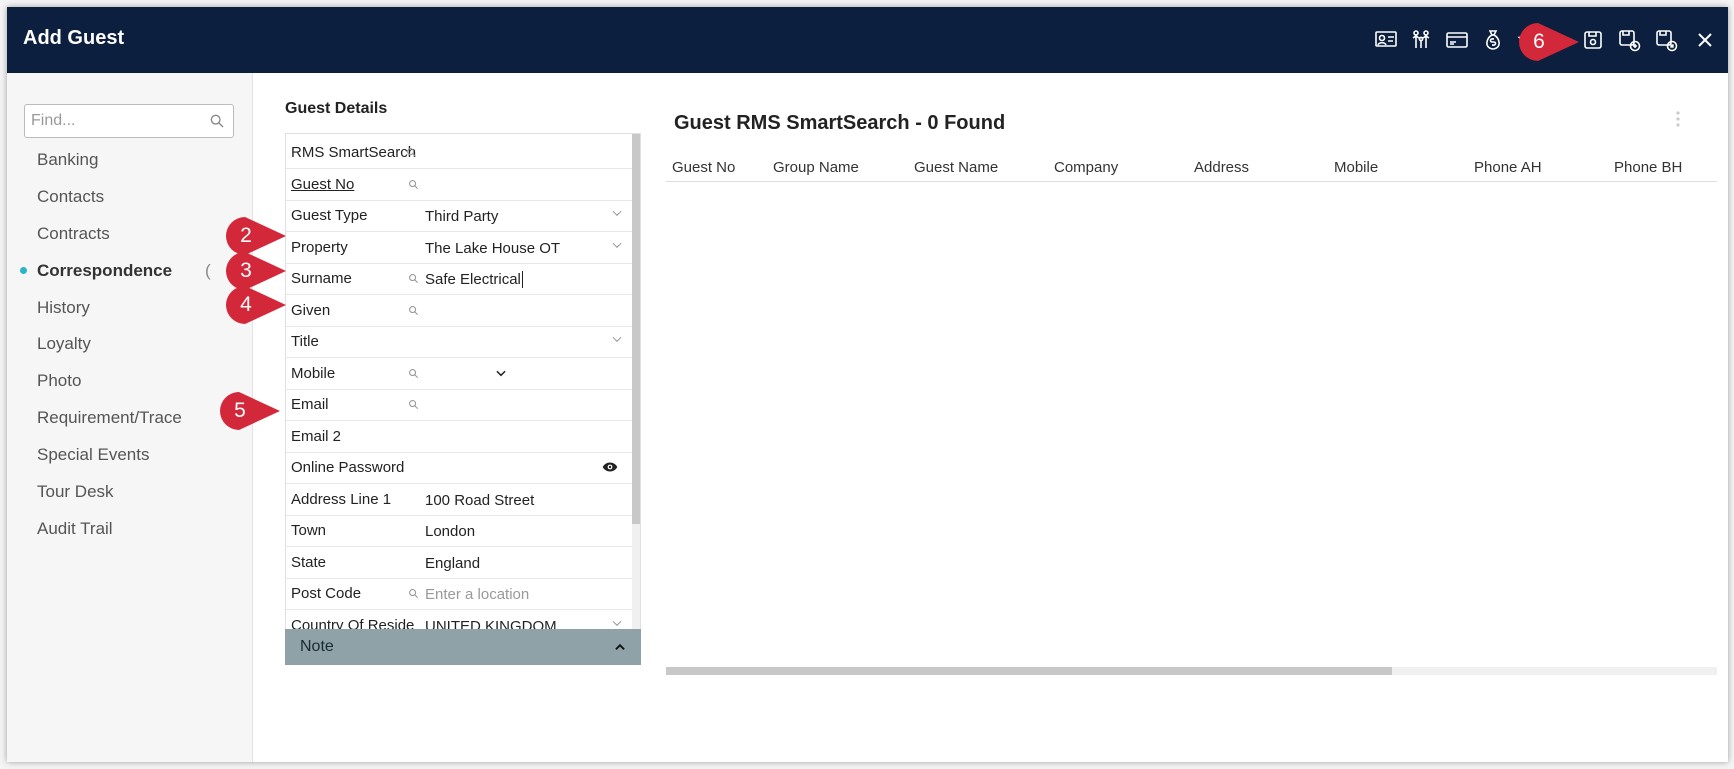 The image size is (1734, 769). Describe the element at coordinates (109, 418) in the screenshot. I see `sidebar-item-requirement-trace: Requirement/Trace` at that location.